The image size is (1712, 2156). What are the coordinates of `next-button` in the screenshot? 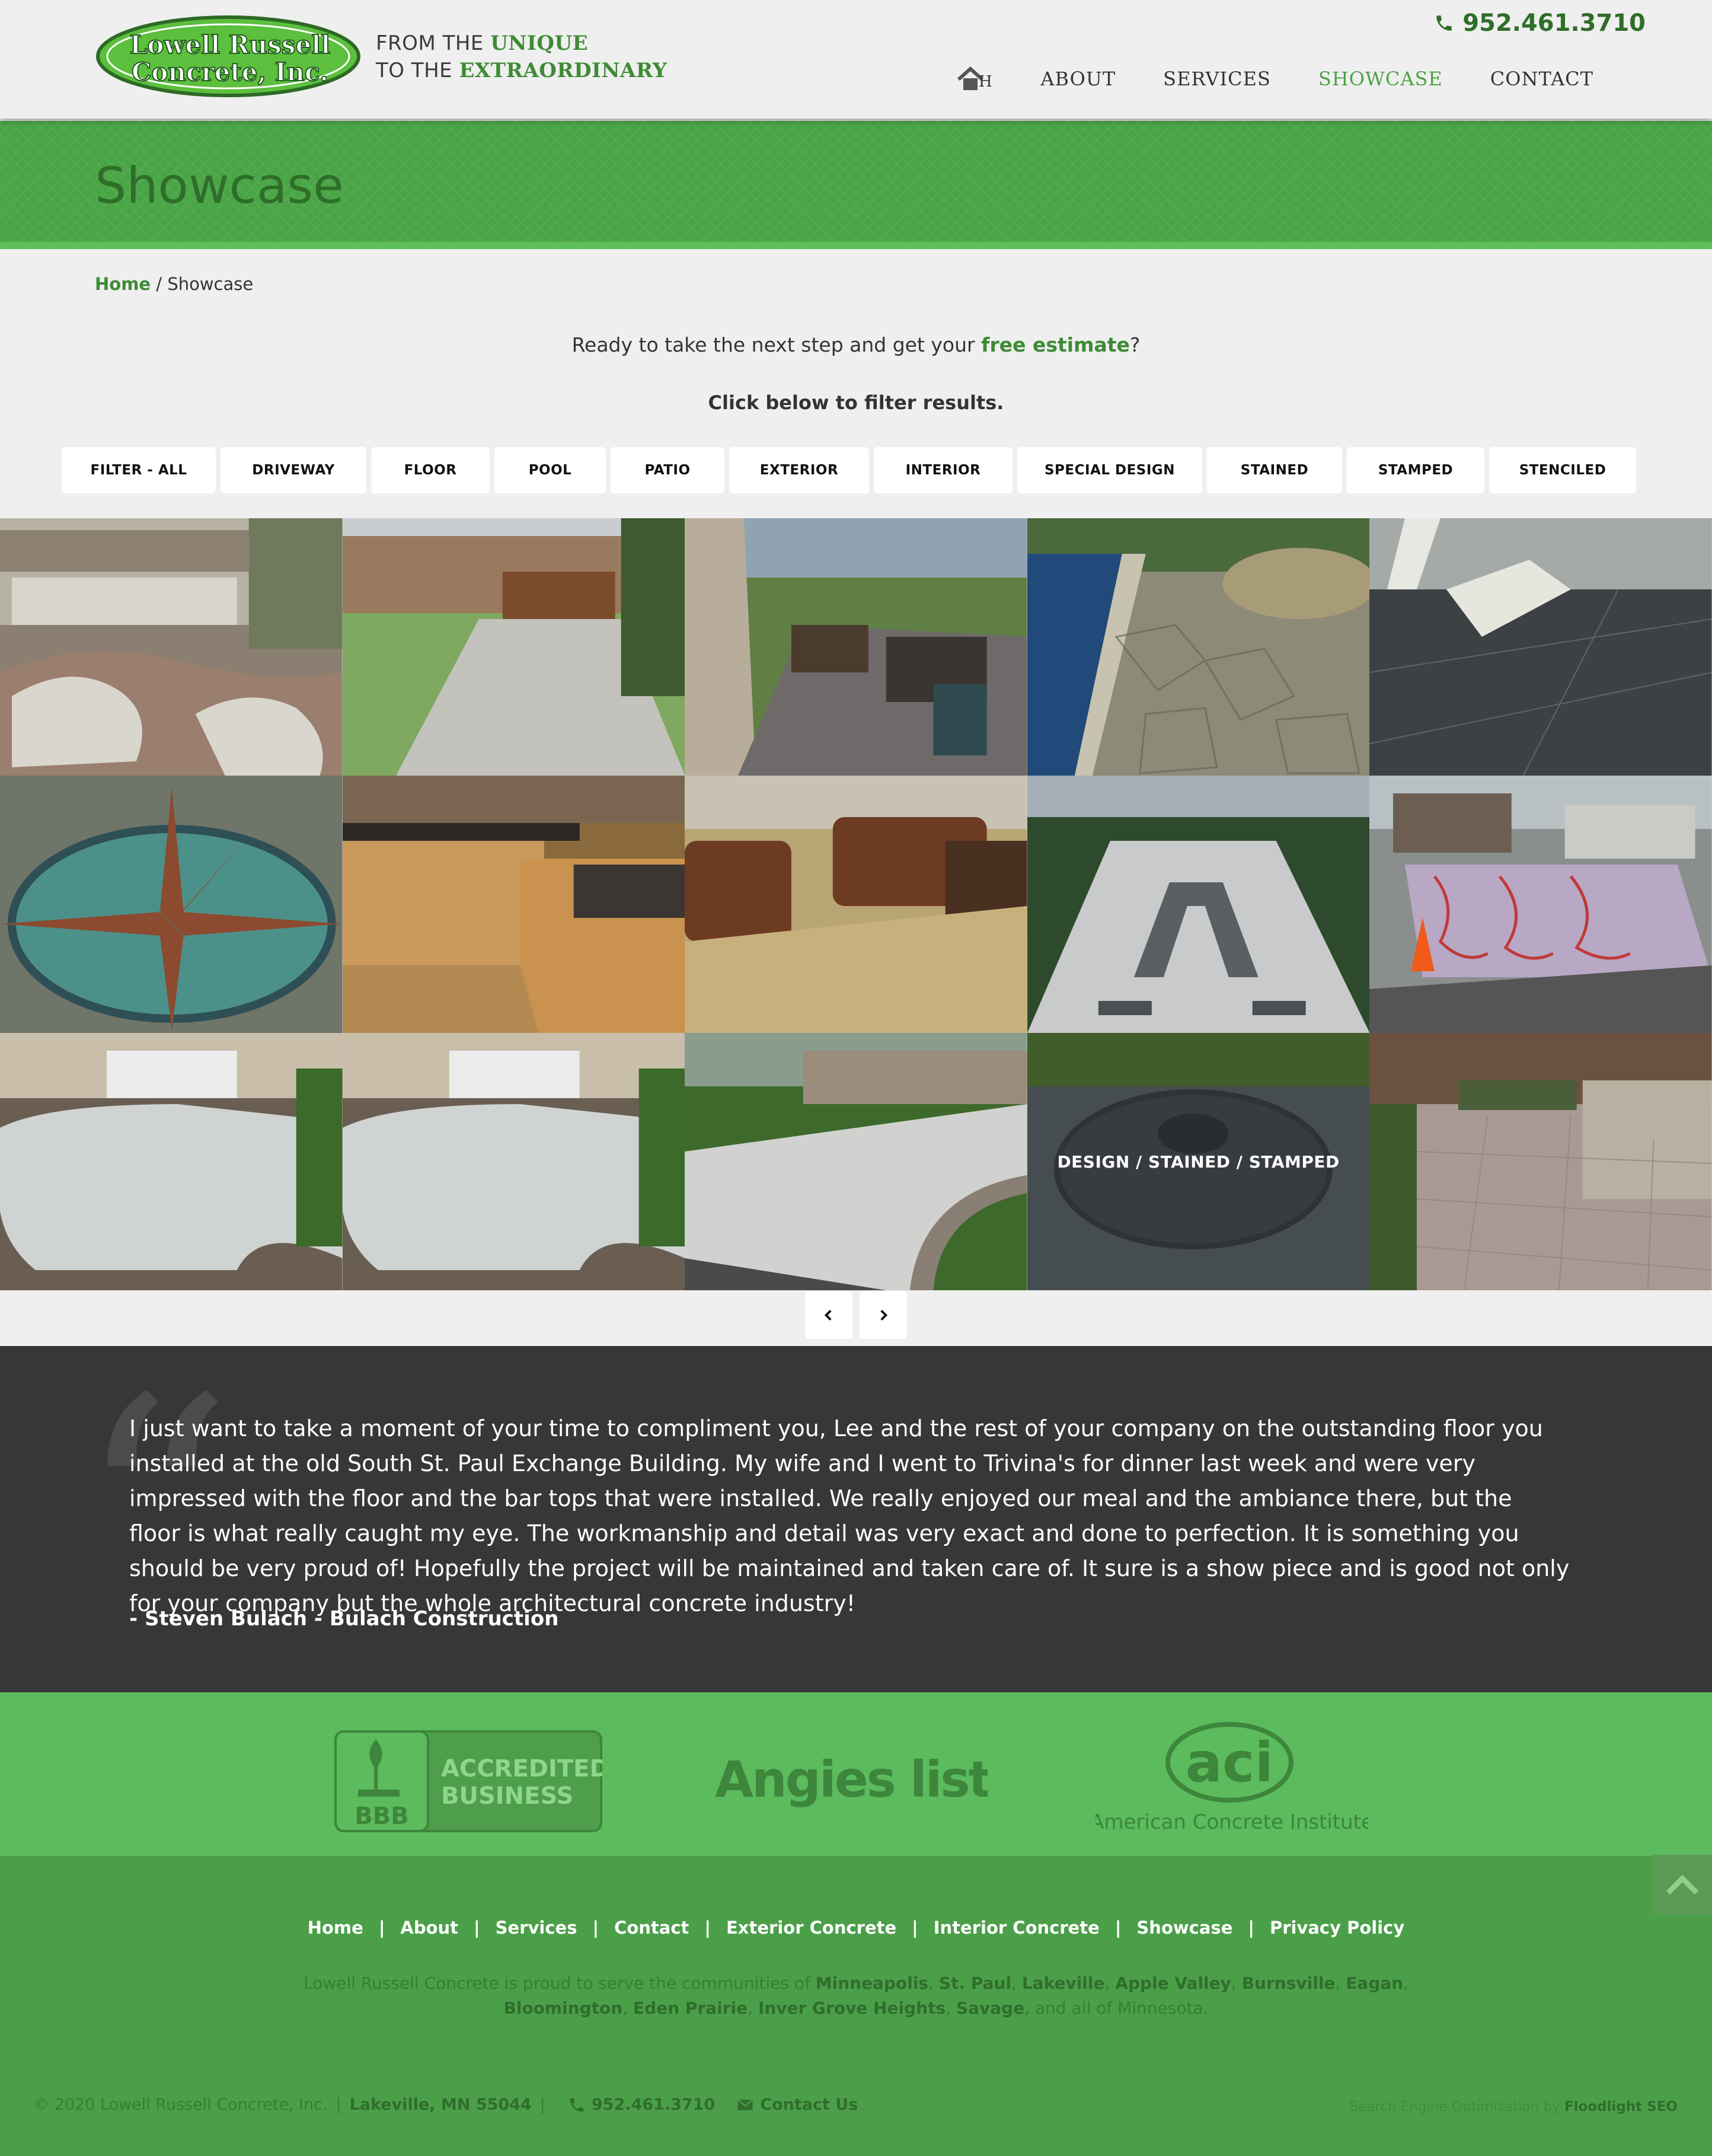 It's located at (883, 1315).